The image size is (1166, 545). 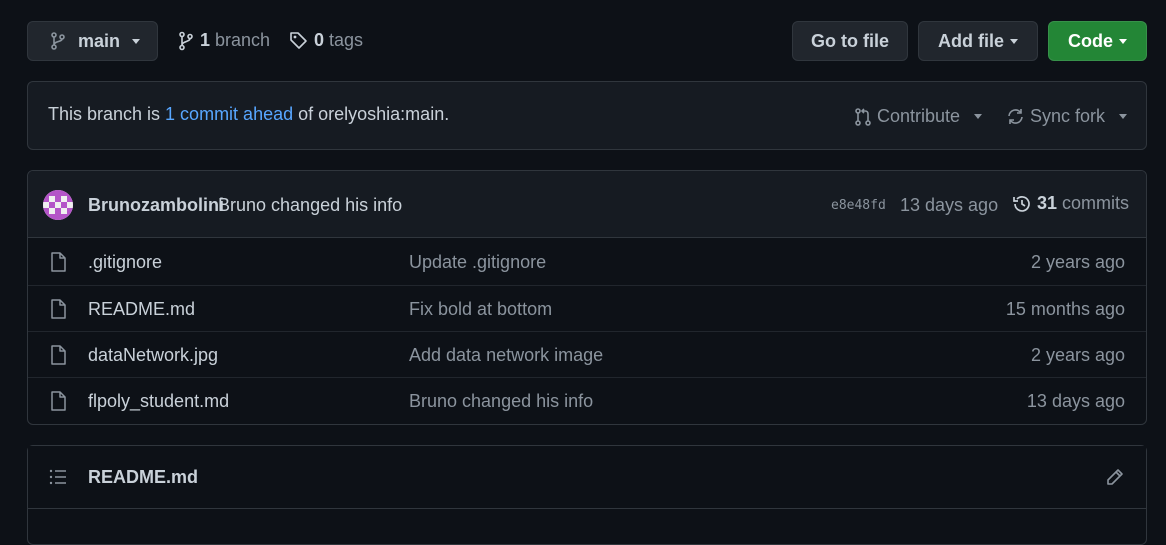 I want to click on commits-history-link: 31 commits, so click(x=1070, y=203).